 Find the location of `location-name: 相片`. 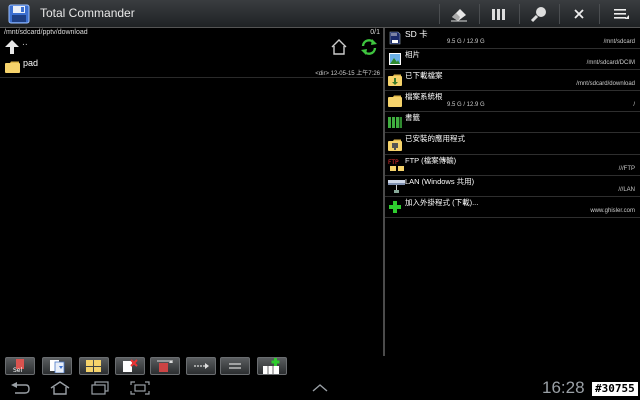

location-name: 相片 is located at coordinates (412, 54).